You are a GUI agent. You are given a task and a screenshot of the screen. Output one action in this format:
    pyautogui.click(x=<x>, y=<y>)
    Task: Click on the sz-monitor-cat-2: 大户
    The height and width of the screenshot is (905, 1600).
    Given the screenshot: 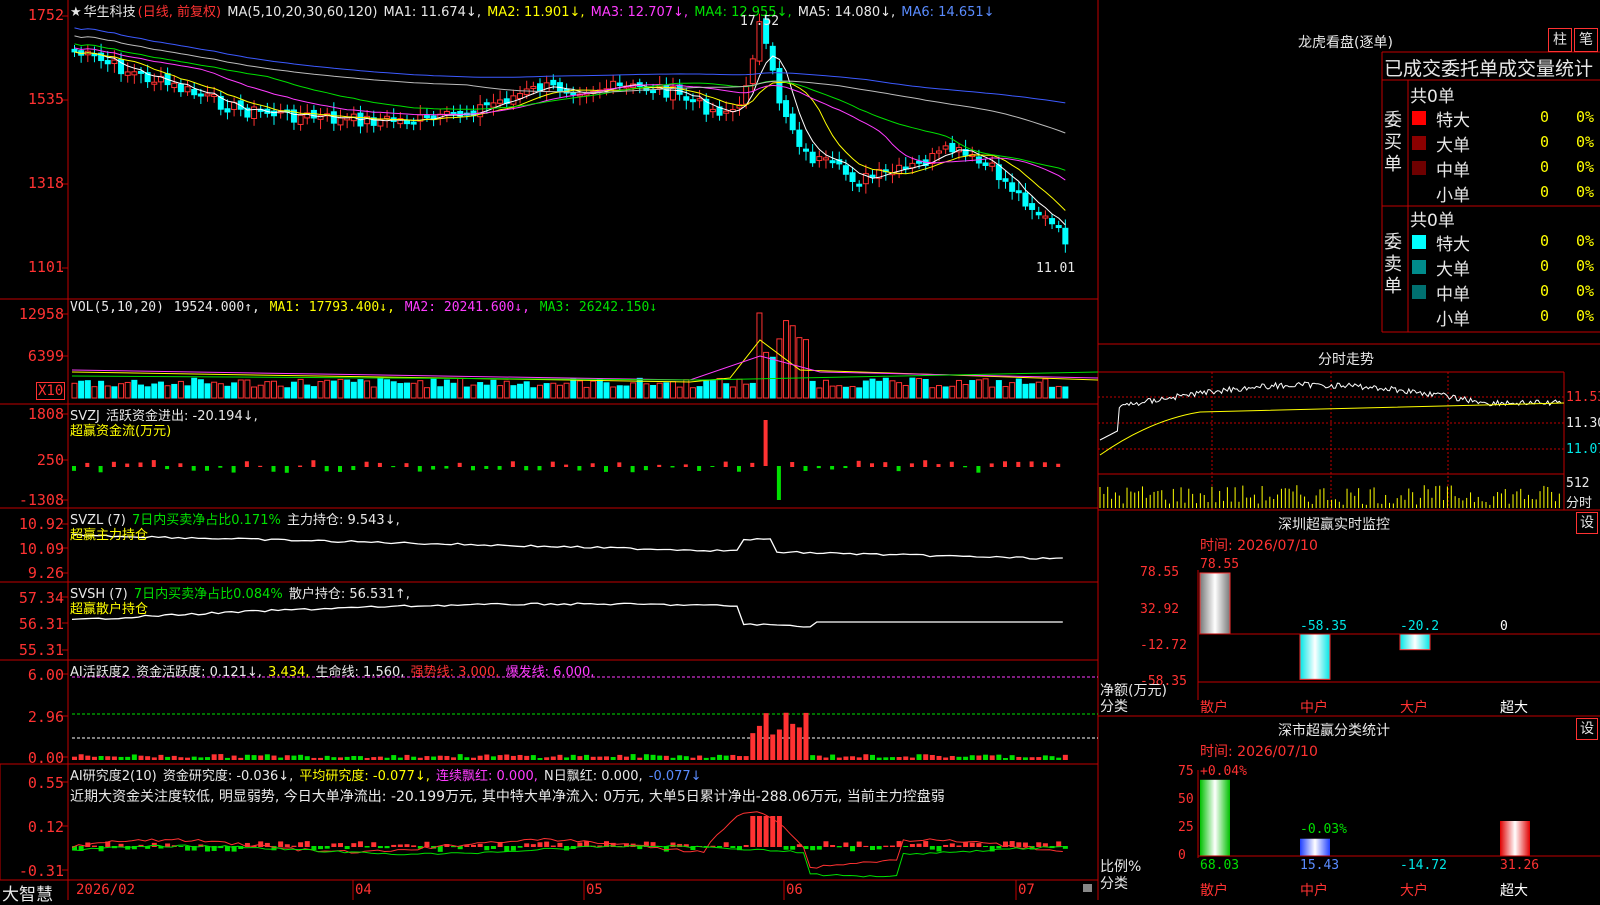 What is the action you would take?
    pyautogui.click(x=1414, y=708)
    